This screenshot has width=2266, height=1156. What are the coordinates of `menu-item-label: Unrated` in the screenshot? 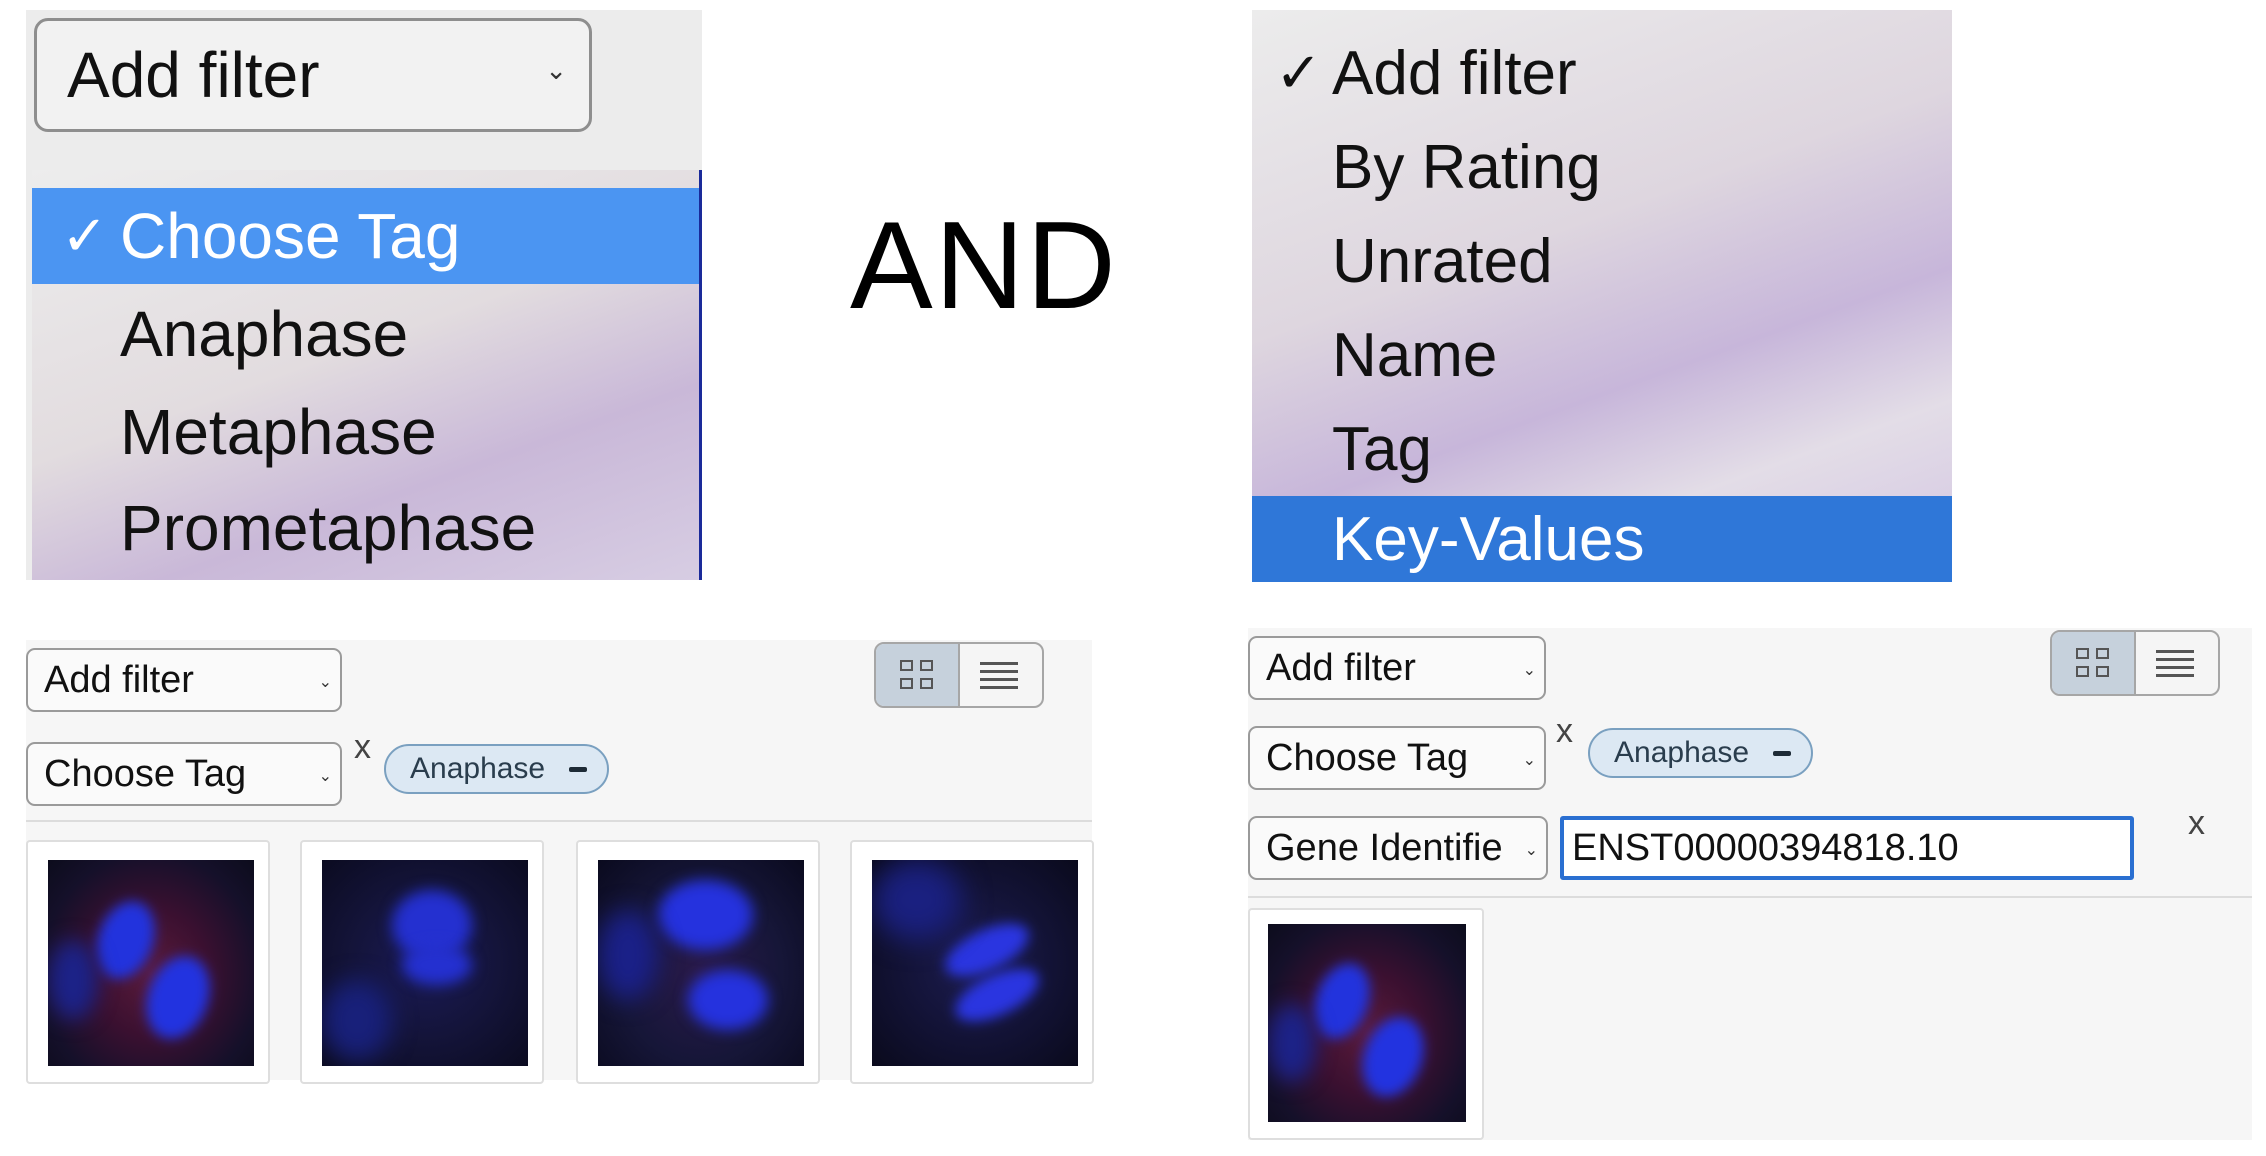 It's located at (1442, 261).